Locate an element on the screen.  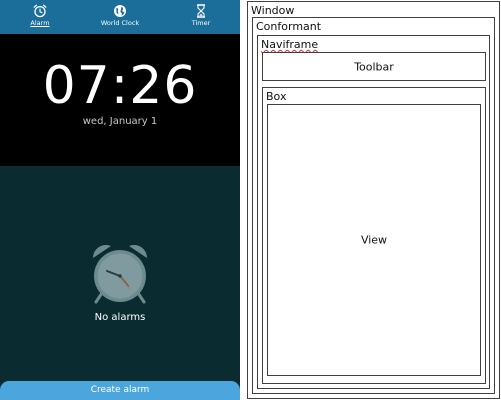
view-label: View is located at coordinates (374, 240).